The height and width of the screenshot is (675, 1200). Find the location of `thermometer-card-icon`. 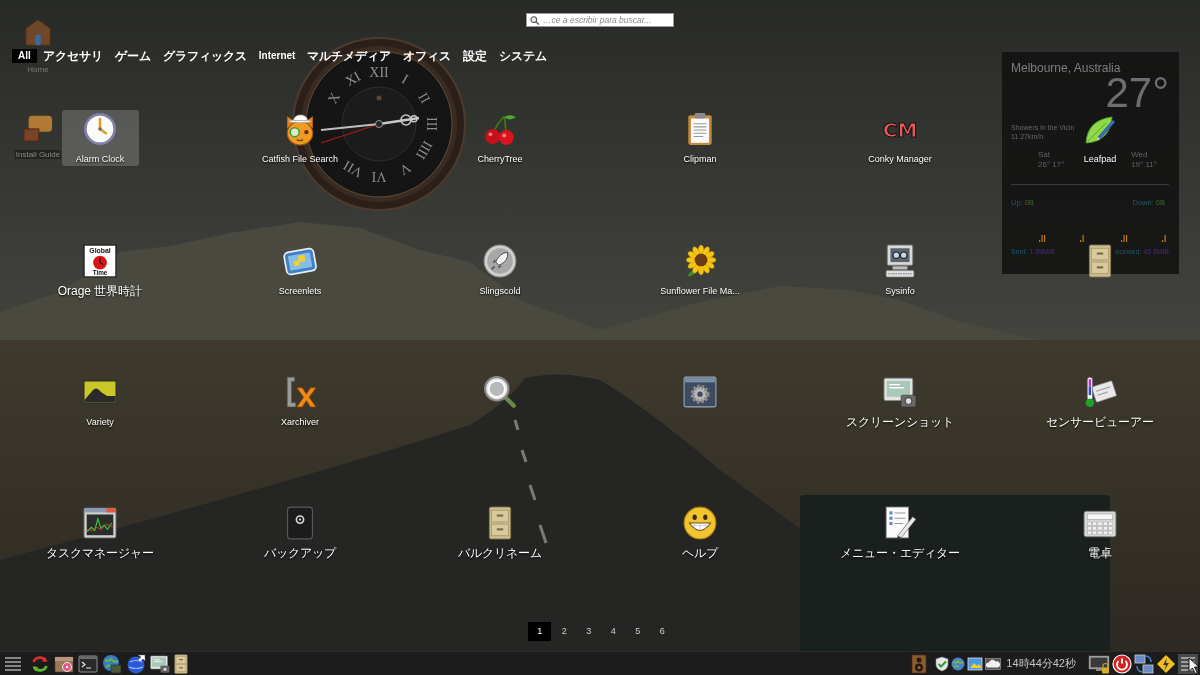

thermometer-card-icon is located at coordinates (1100, 392).